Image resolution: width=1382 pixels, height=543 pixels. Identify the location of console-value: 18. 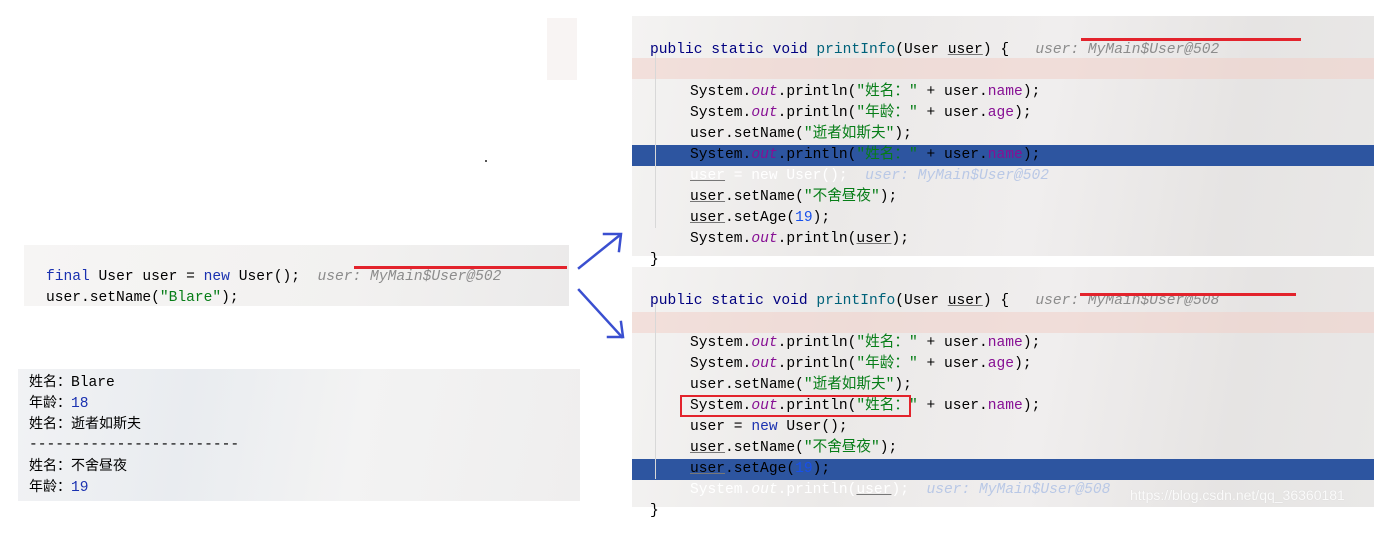
(80, 404).